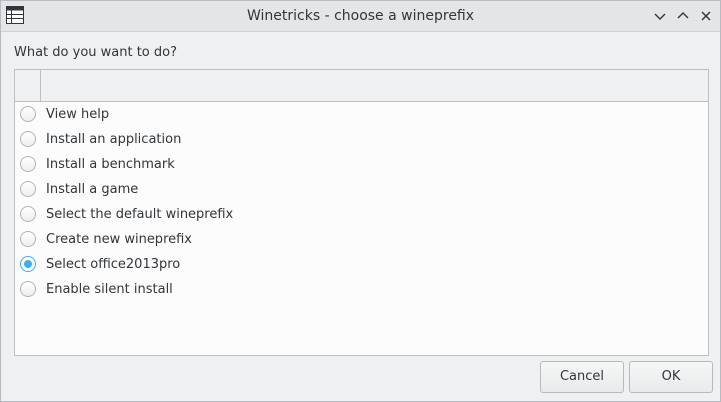 Image resolution: width=721 pixels, height=402 pixels. What do you see at coordinates (671, 377) in the screenshot?
I see `ok-button: OK` at bounding box center [671, 377].